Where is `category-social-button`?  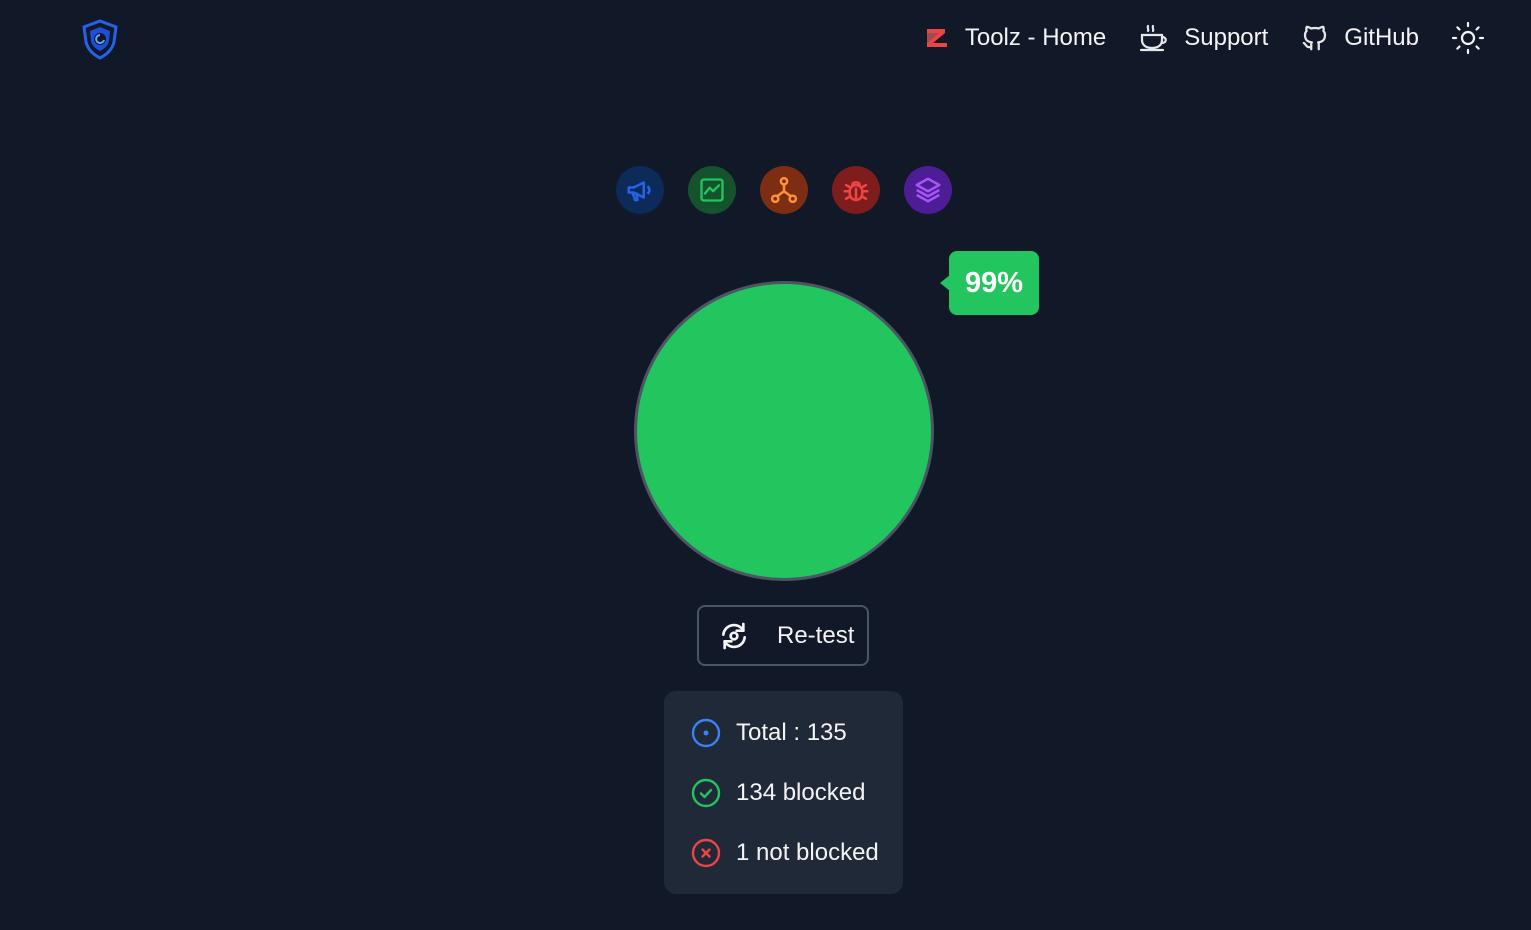 category-social-button is located at coordinates (928, 190).